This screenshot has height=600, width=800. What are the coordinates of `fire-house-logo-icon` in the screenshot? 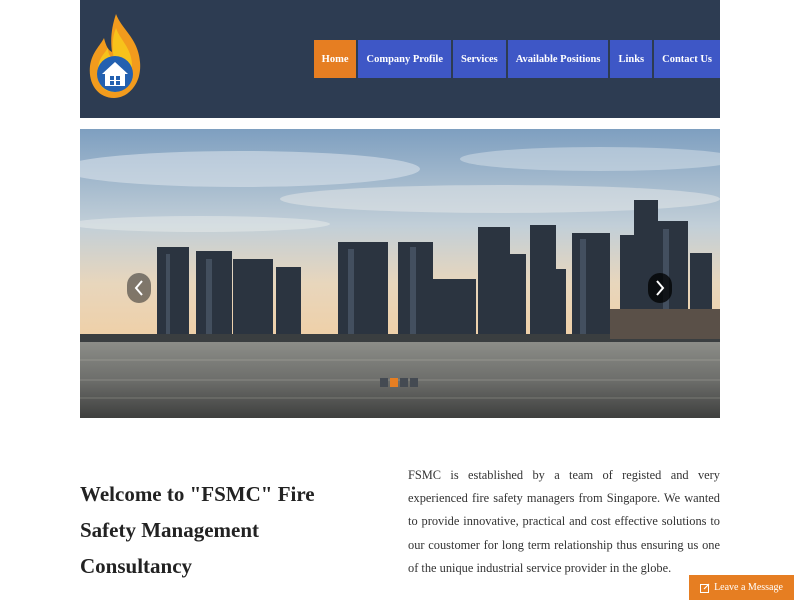 It's located at (115, 56).